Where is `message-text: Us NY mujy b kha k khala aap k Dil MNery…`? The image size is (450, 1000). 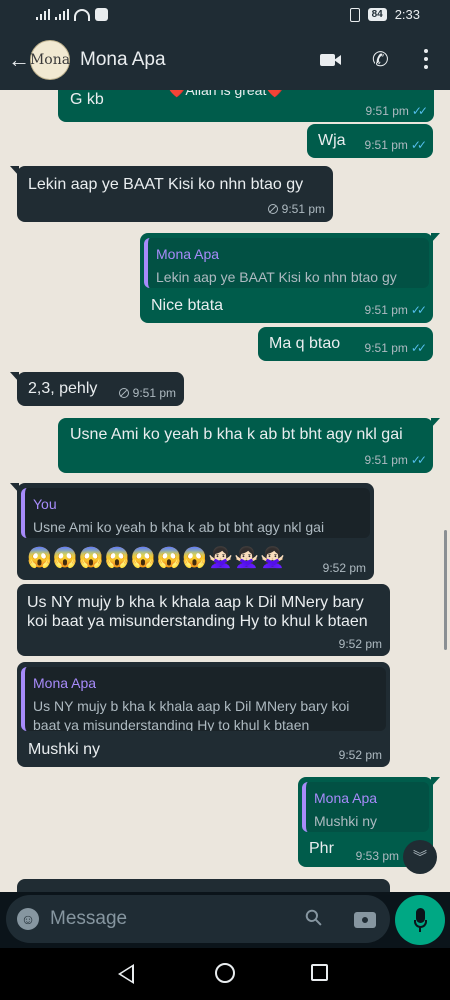 message-text: Us NY mujy b kha k khala aap k Dil MNery… is located at coordinates (197, 612).